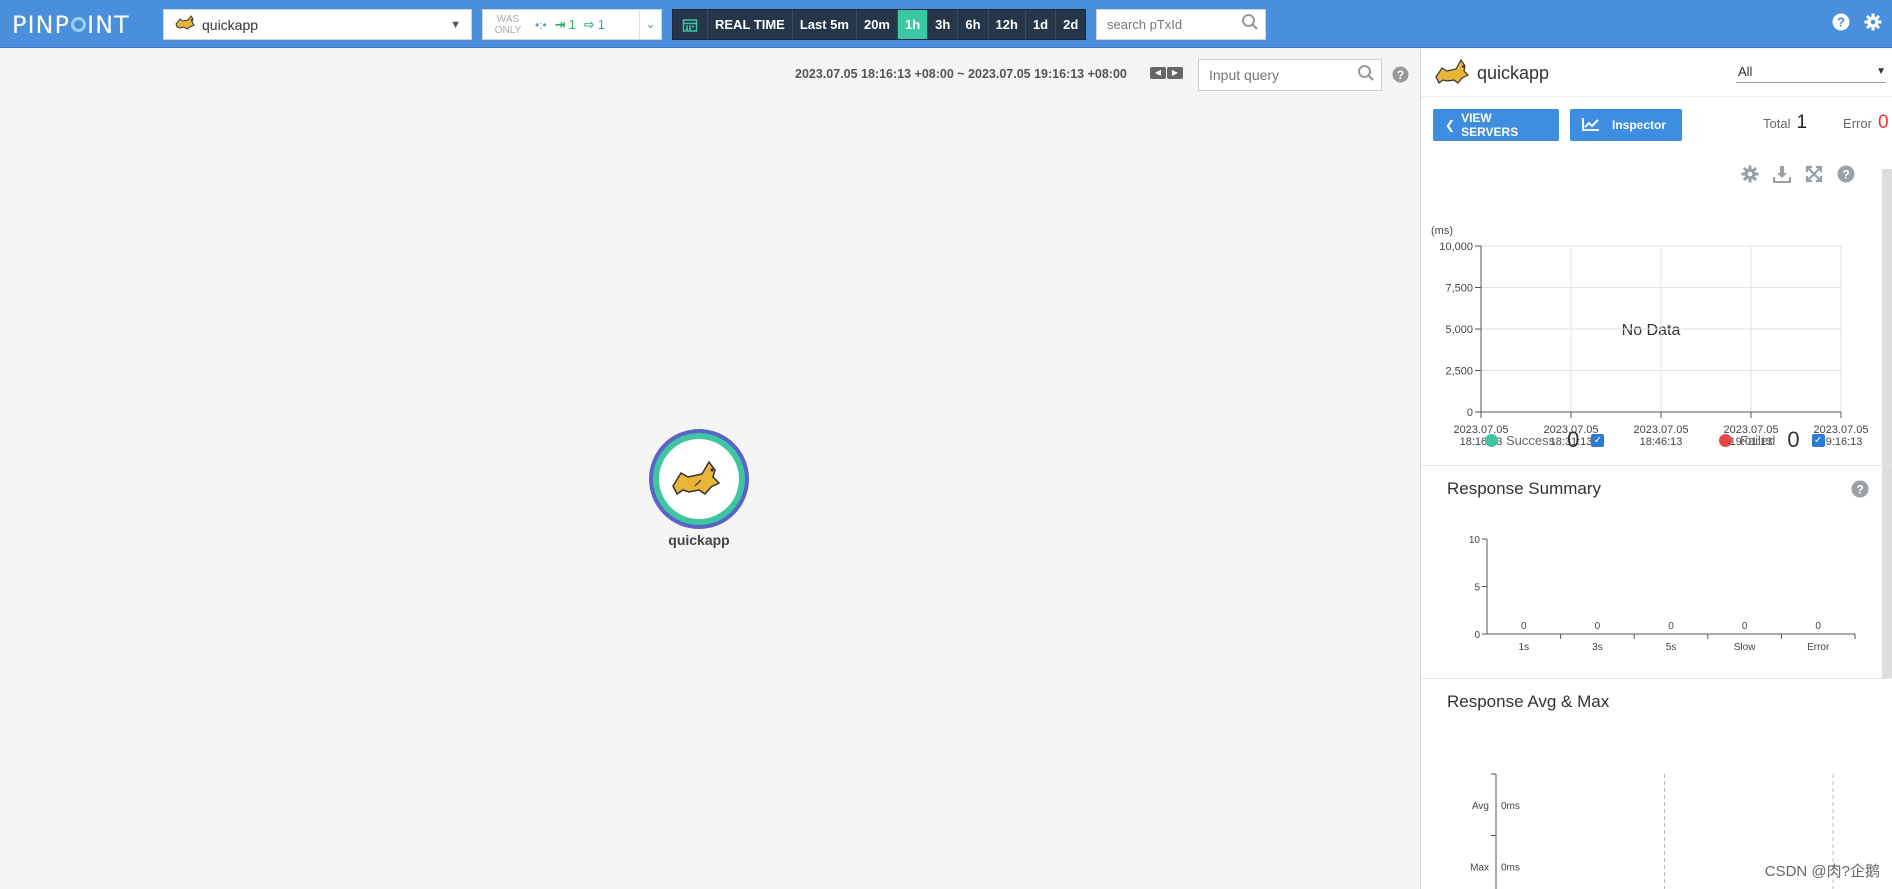 The width and height of the screenshot is (1892, 889). Describe the element at coordinates (912, 24) in the screenshot. I see `time-button-1h: 1h` at that location.